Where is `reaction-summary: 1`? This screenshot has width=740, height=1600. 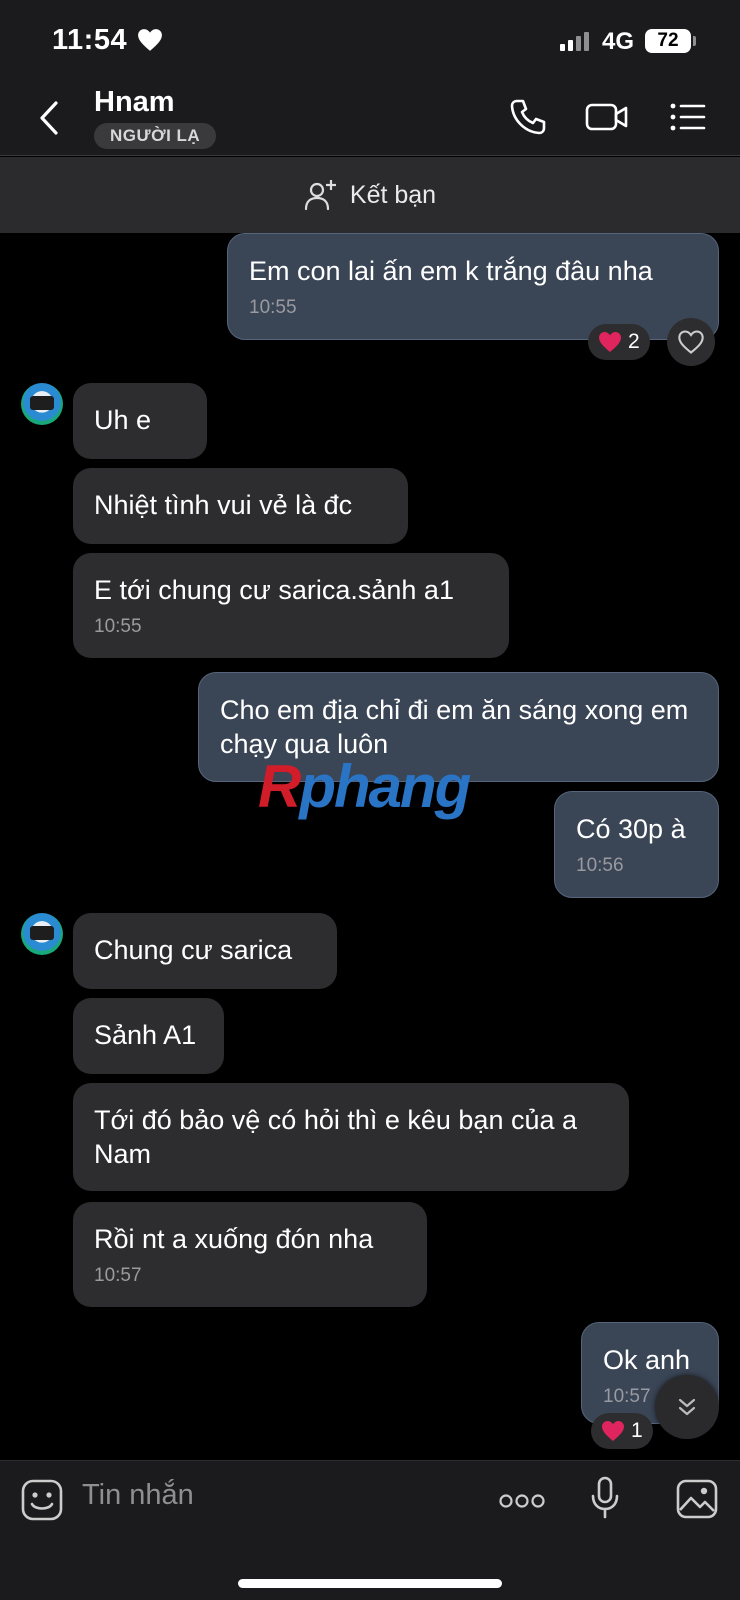 reaction-summary: 1 is located at coordinates (622, 1431).